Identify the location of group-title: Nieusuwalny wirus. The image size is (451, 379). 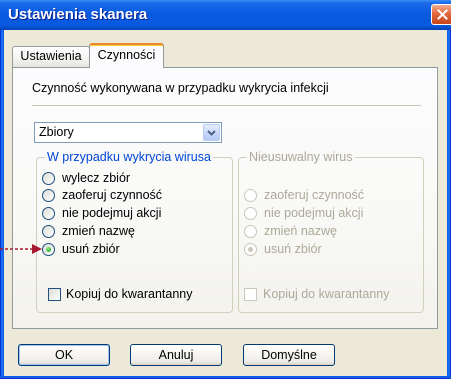
(301, 157).